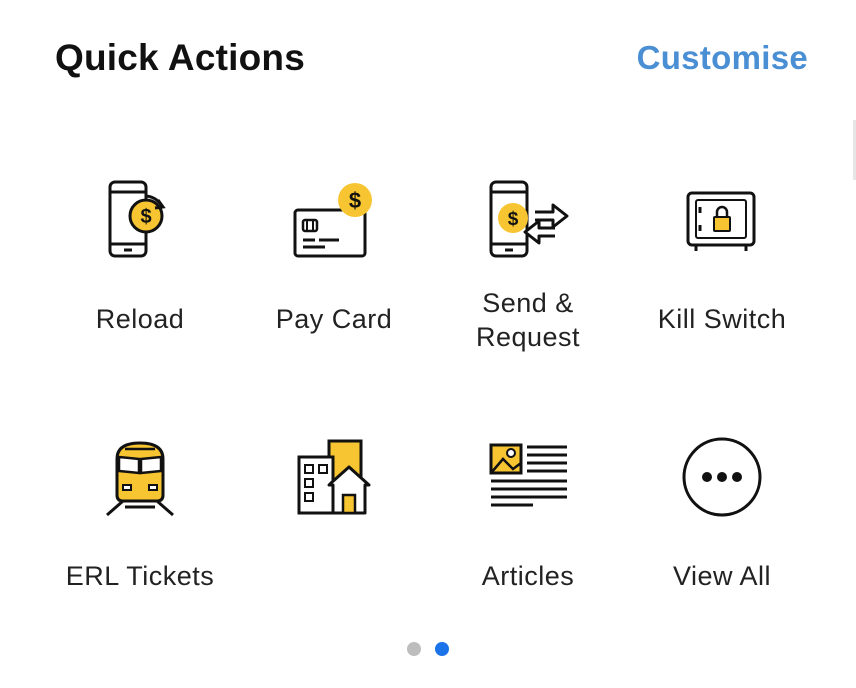 The height and width of the screenshot is (688, 856). What do you see at coordinates (722, 480) in the screenshot?
I see `more-circle-icon` at bounding box center [722, 480].